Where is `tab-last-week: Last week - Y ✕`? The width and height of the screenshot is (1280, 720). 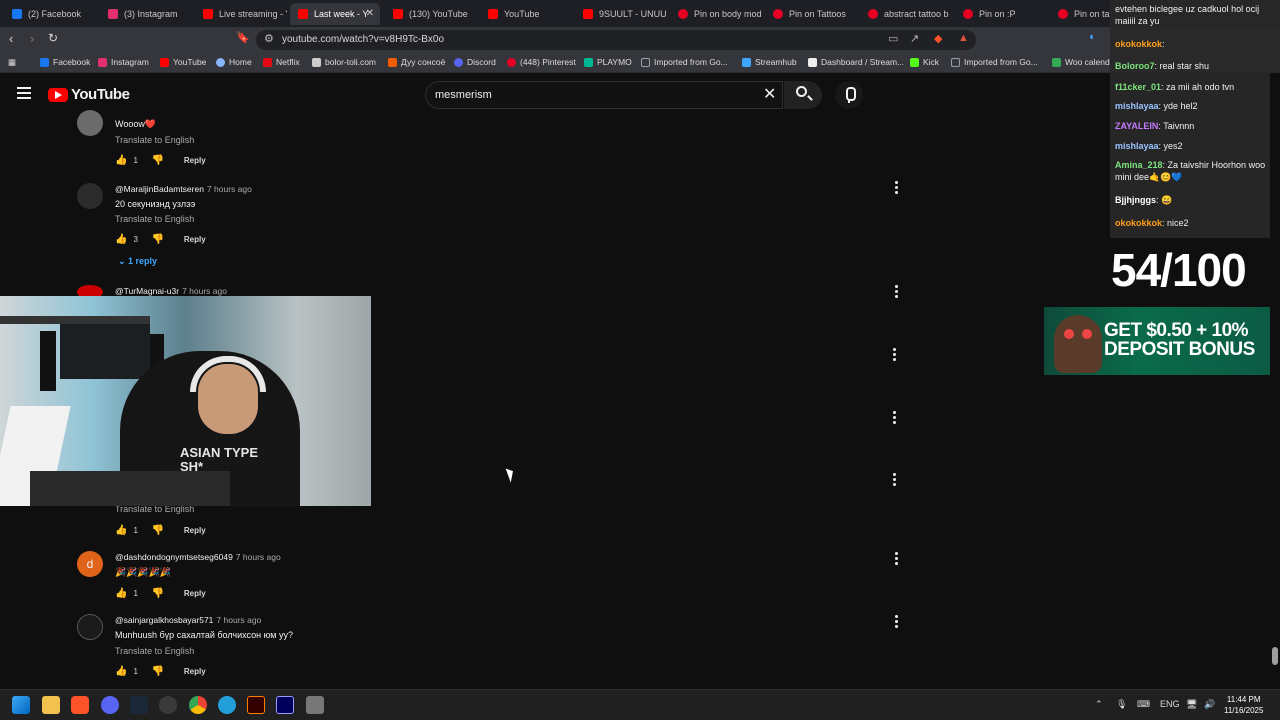
tab-last-week: Last week - Y ✕ is located at coordinates (335, 14).